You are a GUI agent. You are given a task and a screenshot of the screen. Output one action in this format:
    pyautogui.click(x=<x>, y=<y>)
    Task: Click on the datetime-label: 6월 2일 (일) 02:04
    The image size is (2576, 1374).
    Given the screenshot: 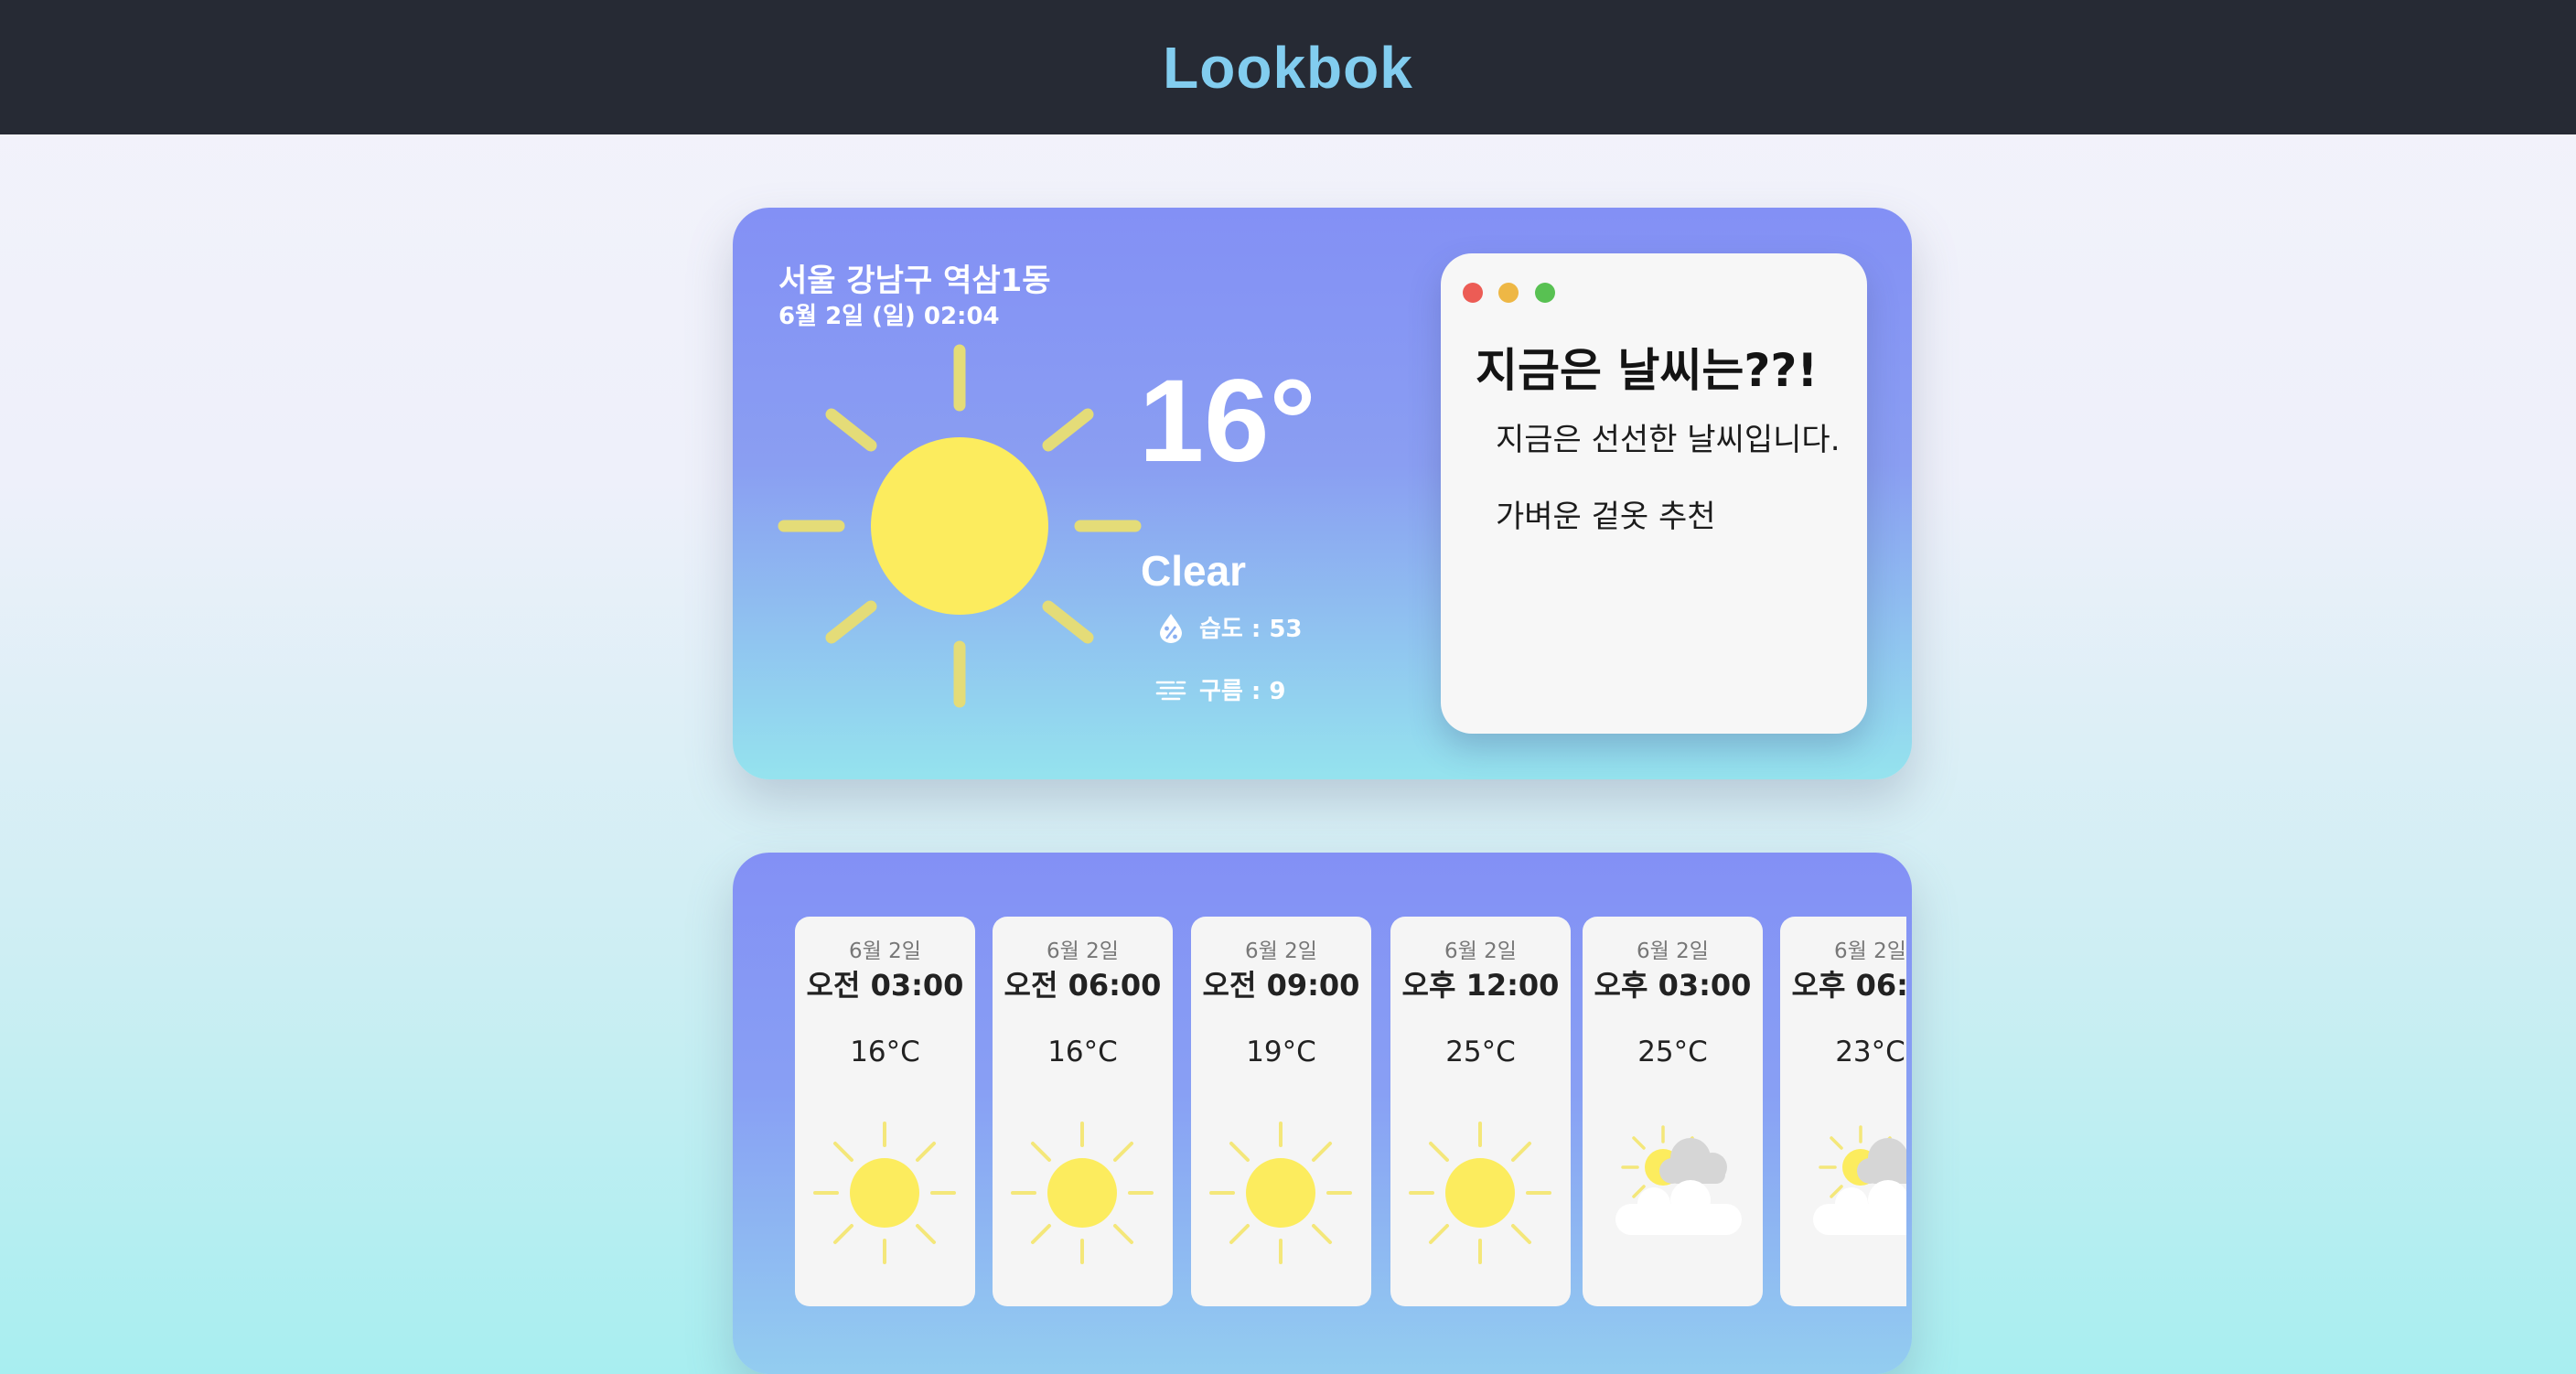 What is the action you would take?
    pyautogui.click(x=889, y=316)
    